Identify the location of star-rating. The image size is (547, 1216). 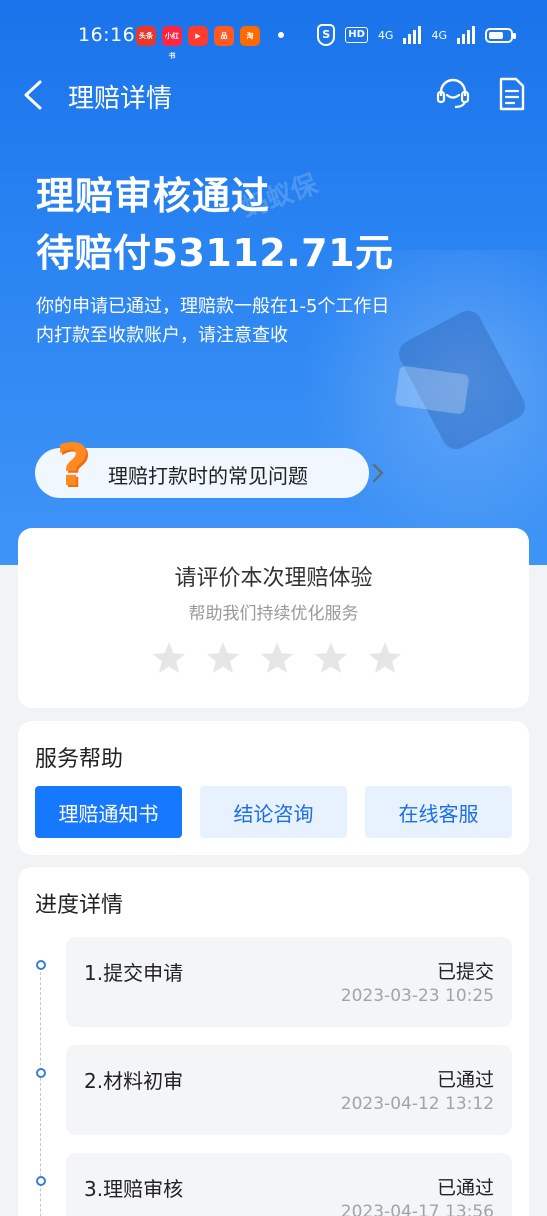
(277, 658).